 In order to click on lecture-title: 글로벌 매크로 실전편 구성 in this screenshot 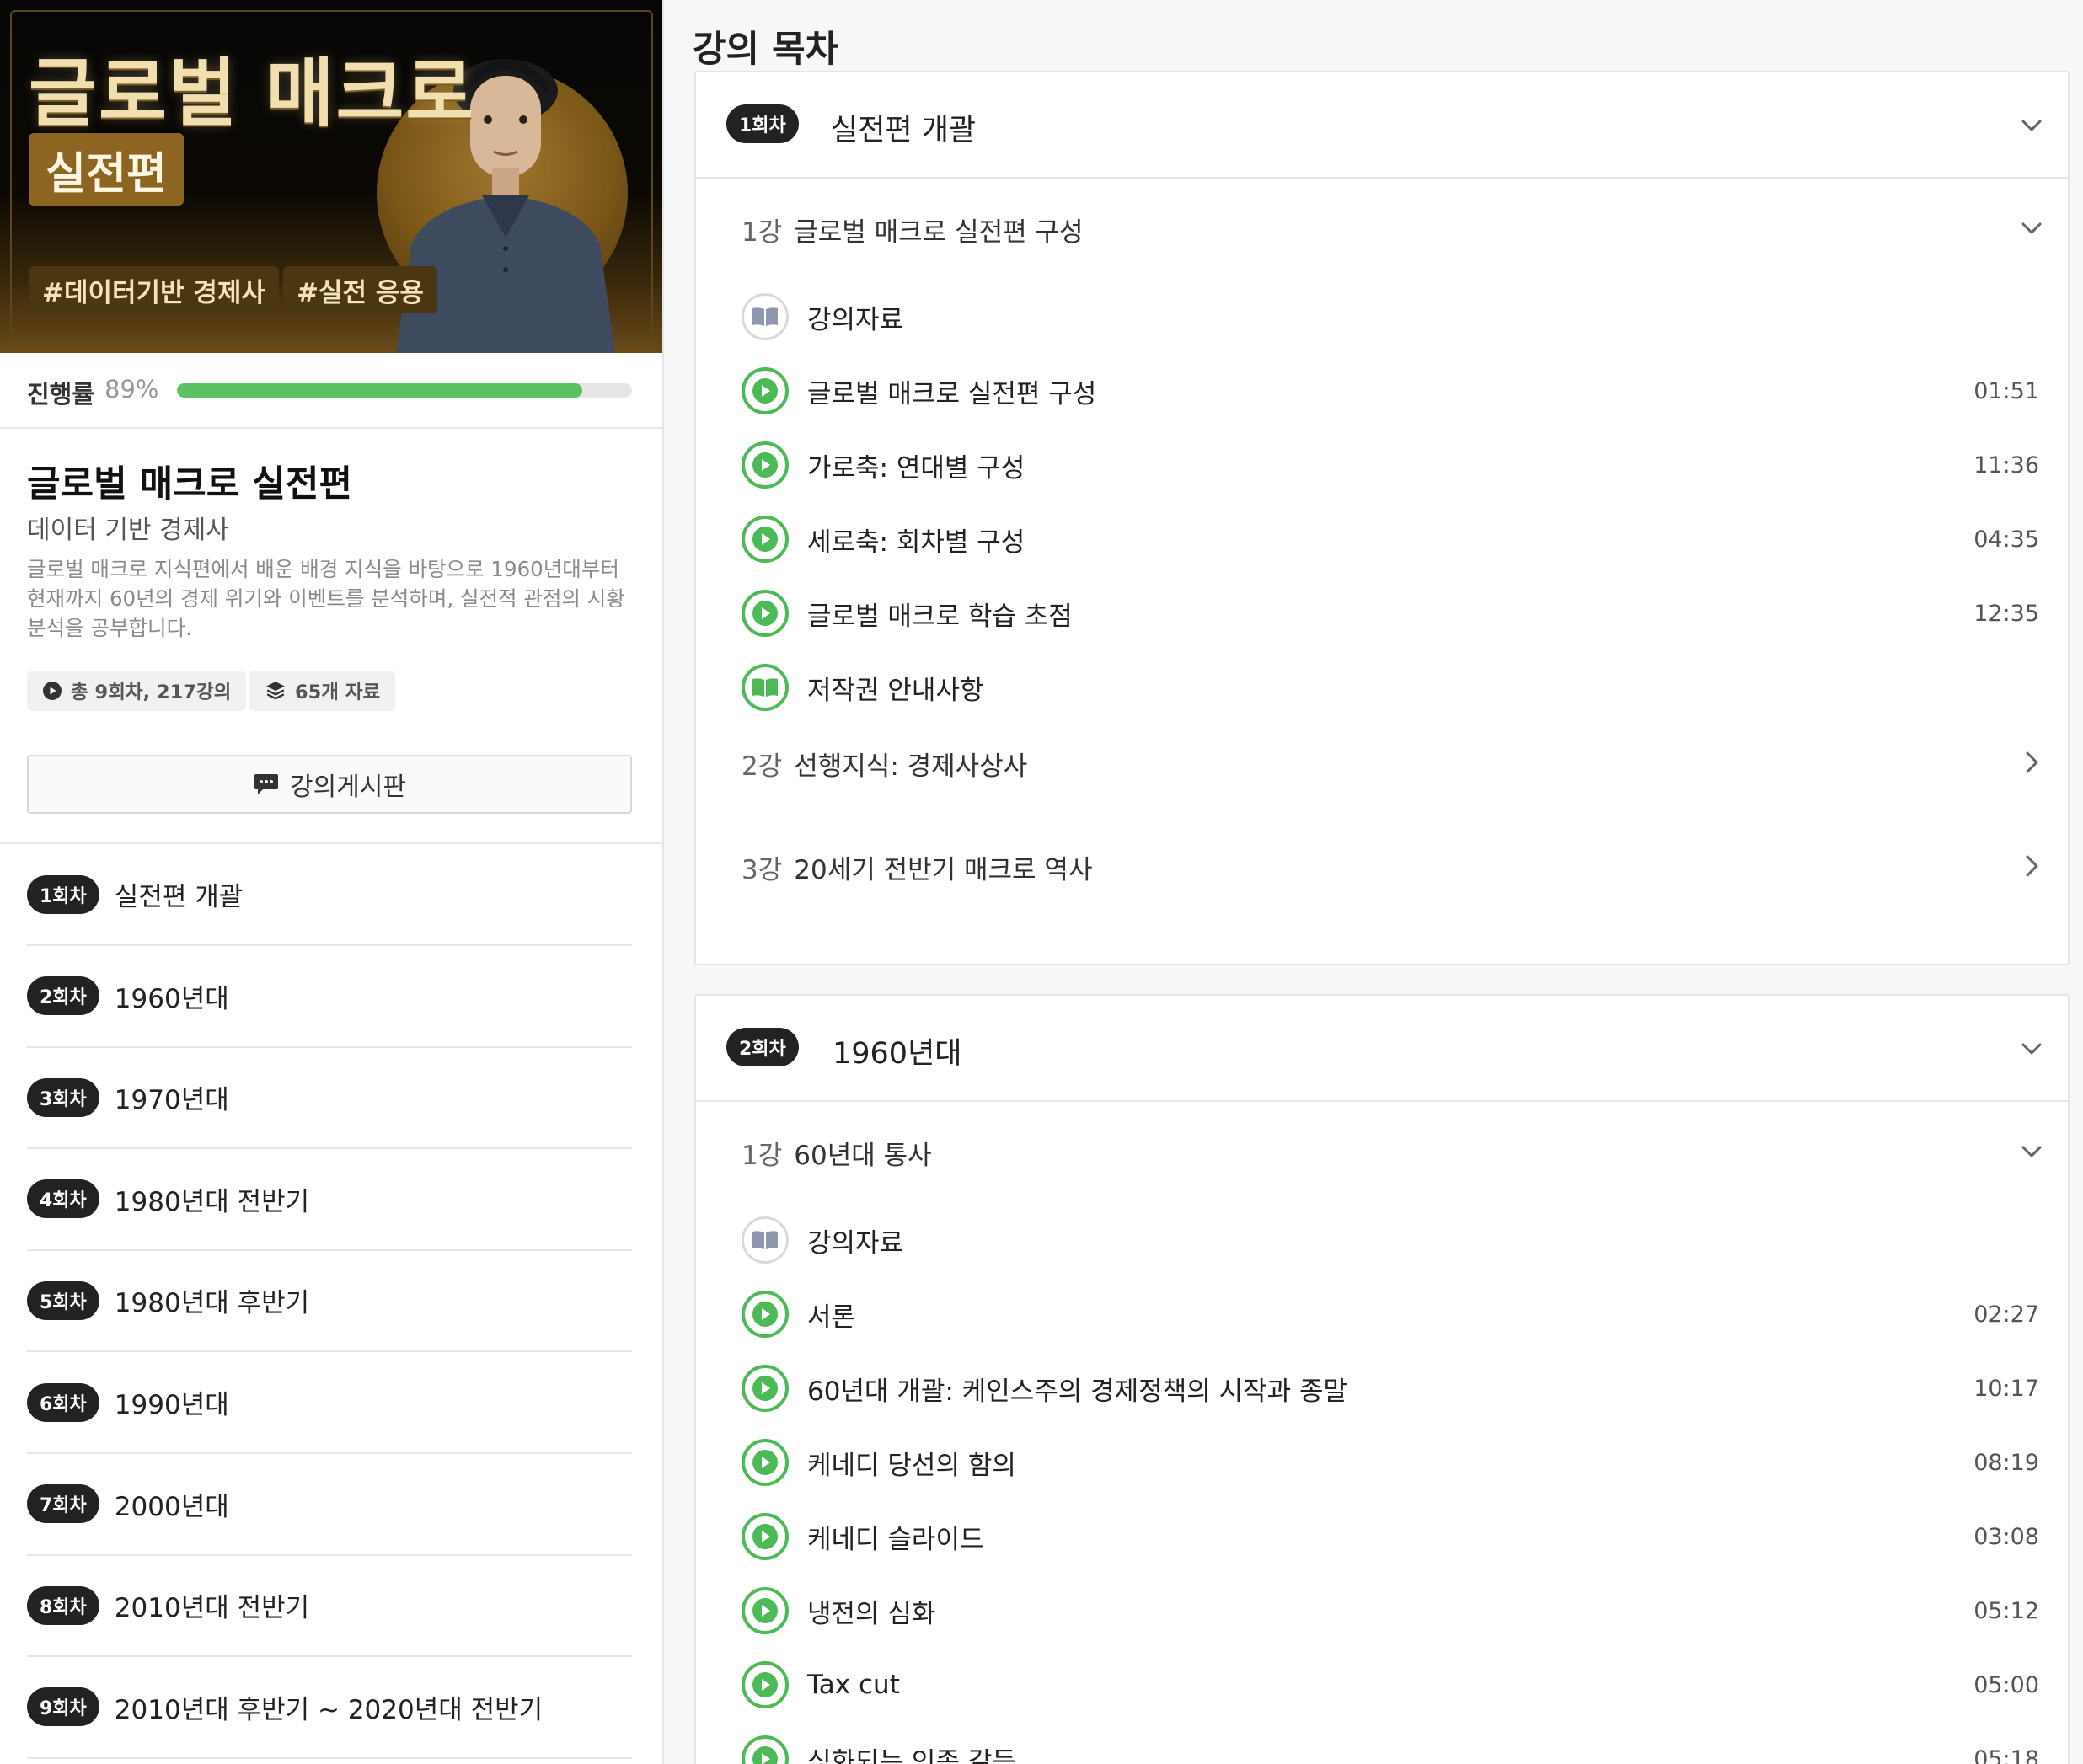, I will do `click(939, 232)`.